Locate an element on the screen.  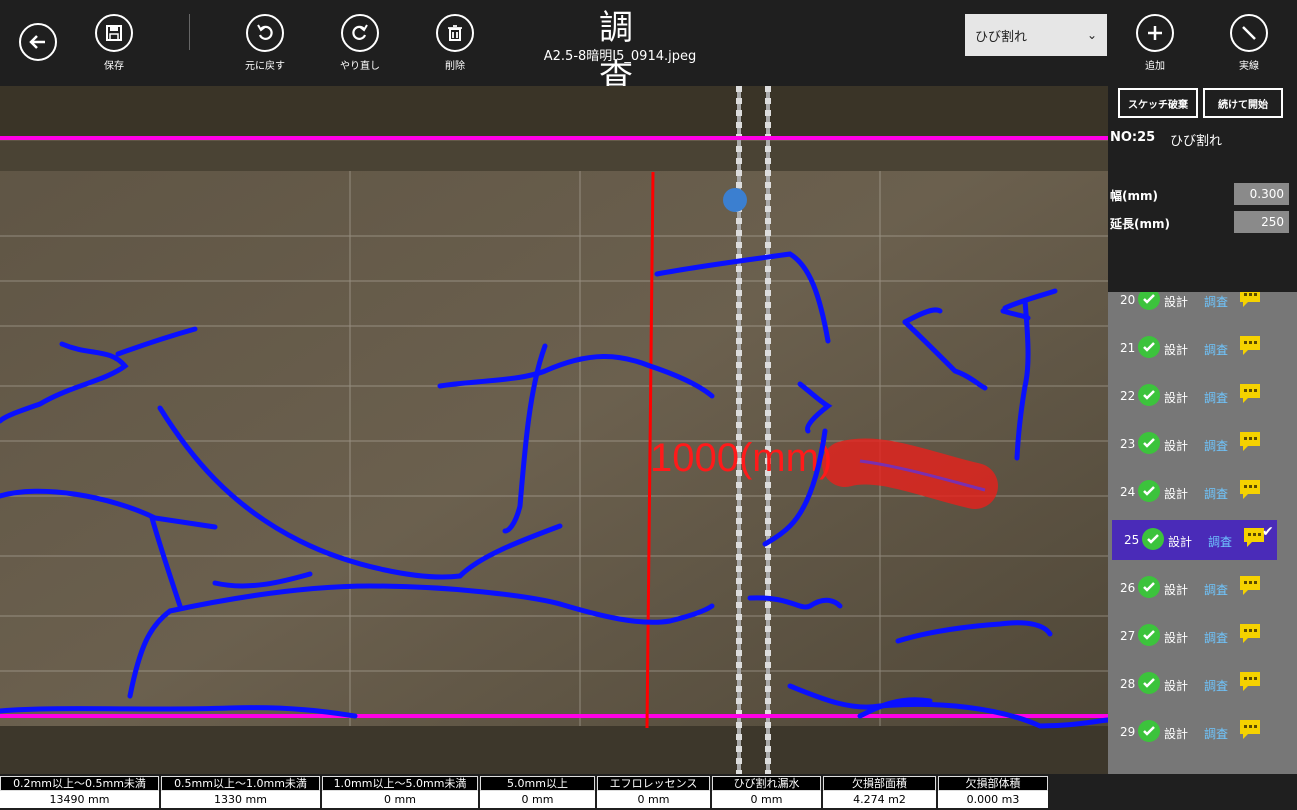
list-item: 23 設計 調査 is located at coordinates (1202, 444).